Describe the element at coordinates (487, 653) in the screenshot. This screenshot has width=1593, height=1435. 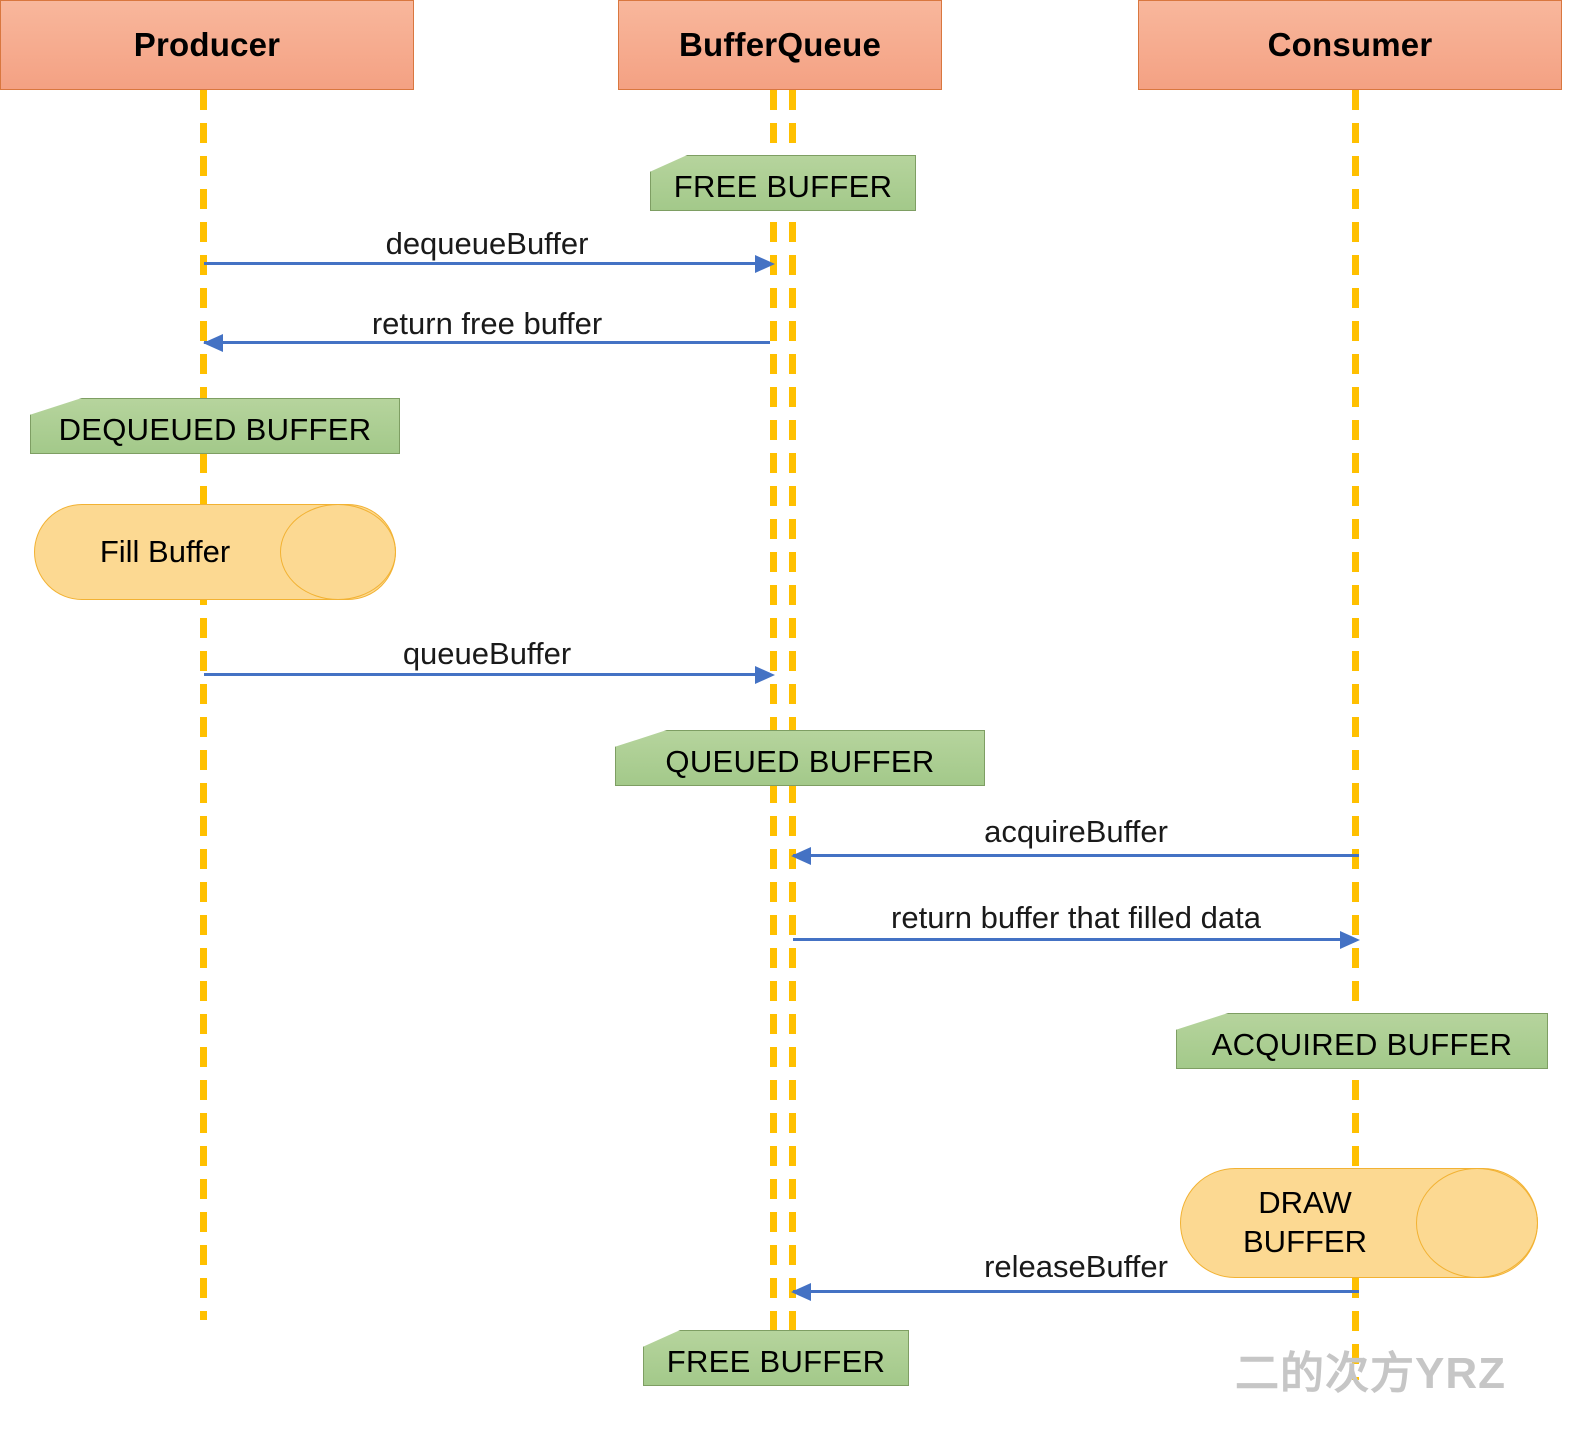
I see `message-queue-buffer-label: queueBuffer` at that location.